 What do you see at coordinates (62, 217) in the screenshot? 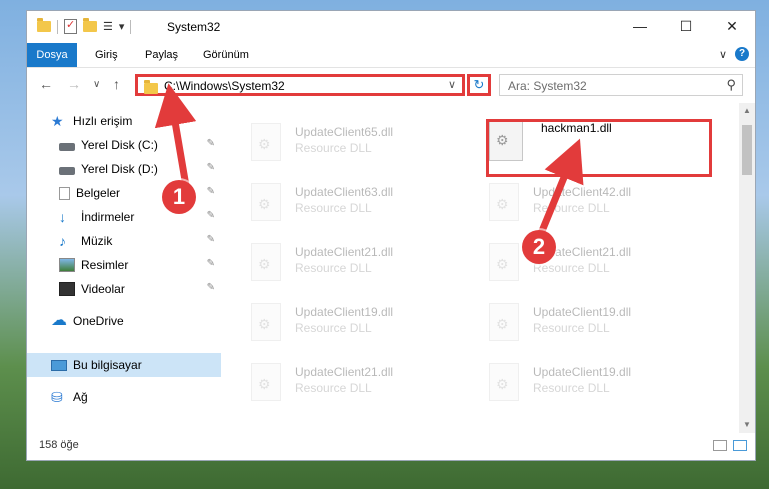
I see `downloads-icon: ↓` at bounding box center [62, 217].